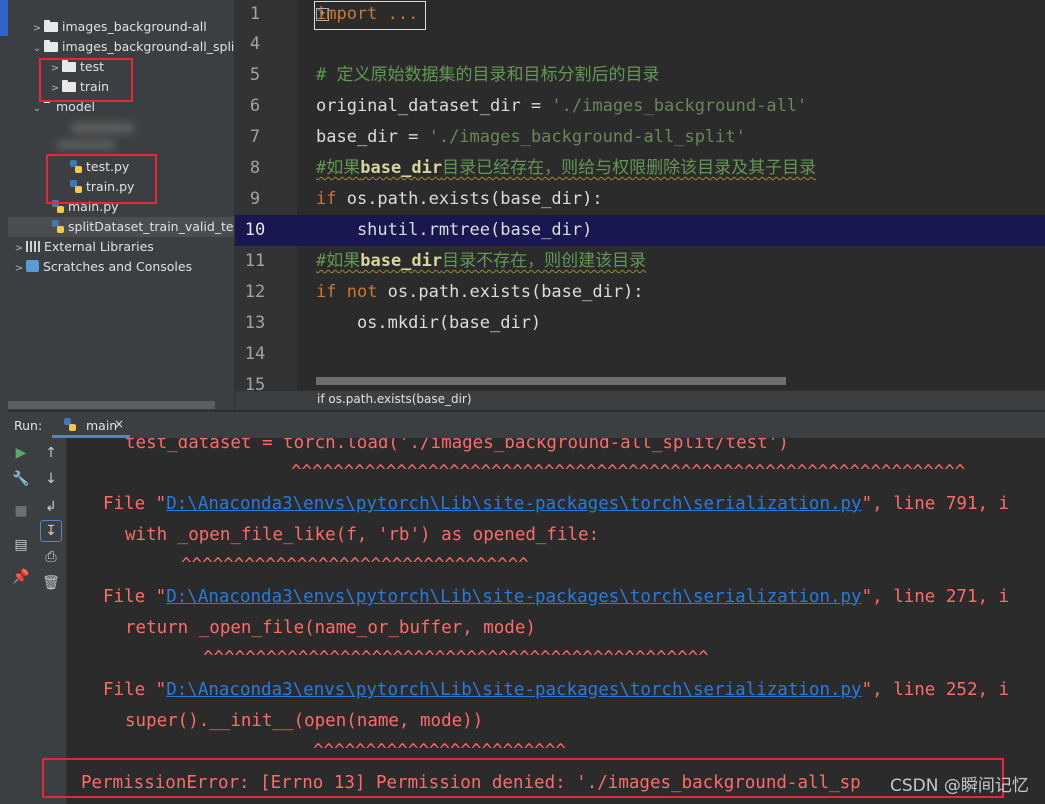 The height and width of the screenshot is (804, 1045). Describe the element at coordinates (640, 400) in the screenshot. I see `breadcrumb: if os.path.exists(base_dir)` at that location.